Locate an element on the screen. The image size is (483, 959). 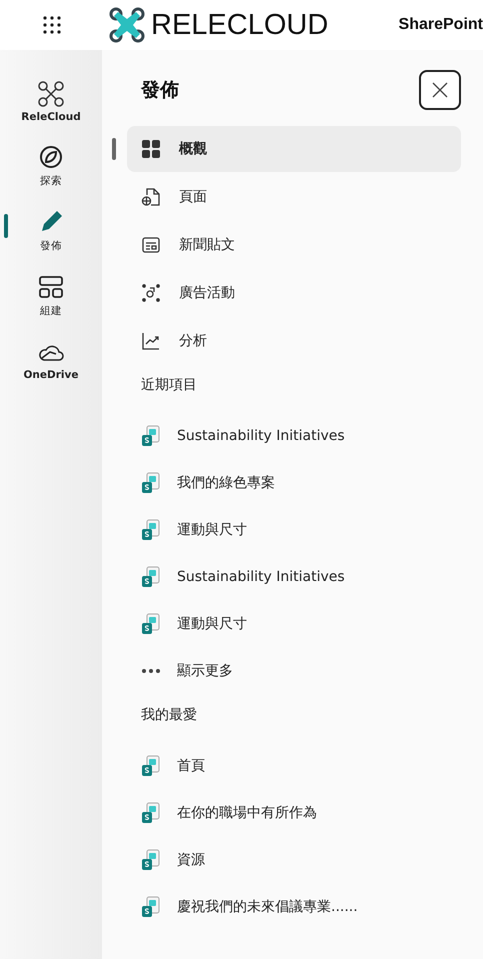
compass-icon is located at coordinates (51, 157).